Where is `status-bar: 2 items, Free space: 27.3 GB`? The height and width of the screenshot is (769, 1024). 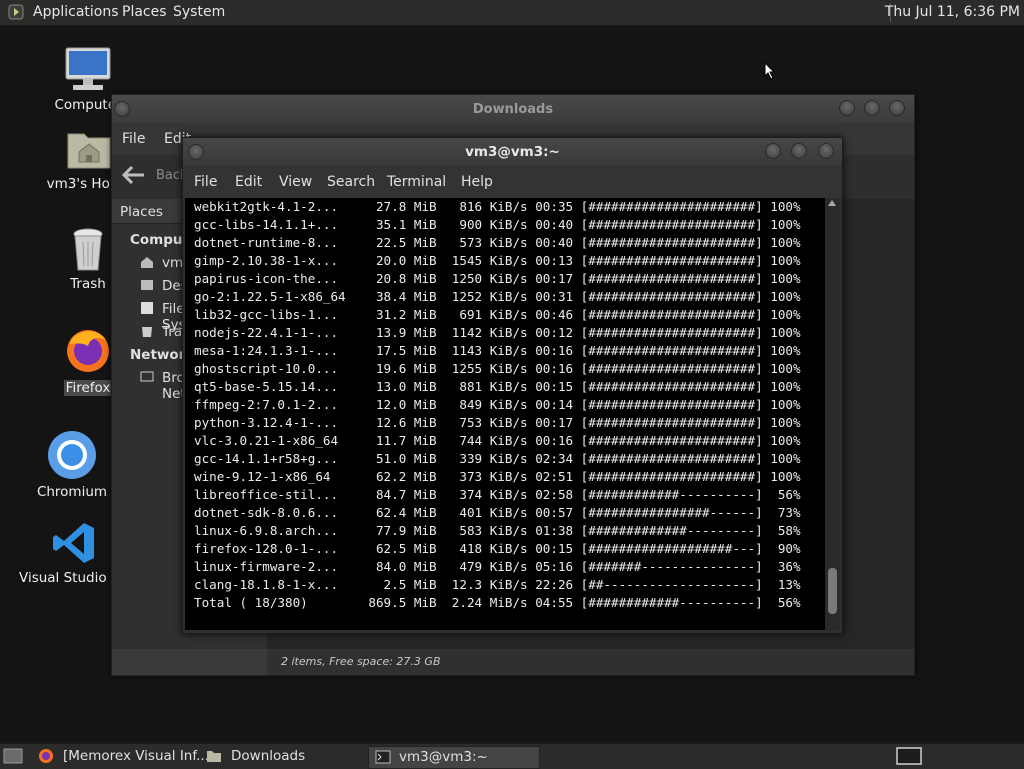 status-bar: 2 items, Free space: 27.3 GB is located at coordinates (590, 662).